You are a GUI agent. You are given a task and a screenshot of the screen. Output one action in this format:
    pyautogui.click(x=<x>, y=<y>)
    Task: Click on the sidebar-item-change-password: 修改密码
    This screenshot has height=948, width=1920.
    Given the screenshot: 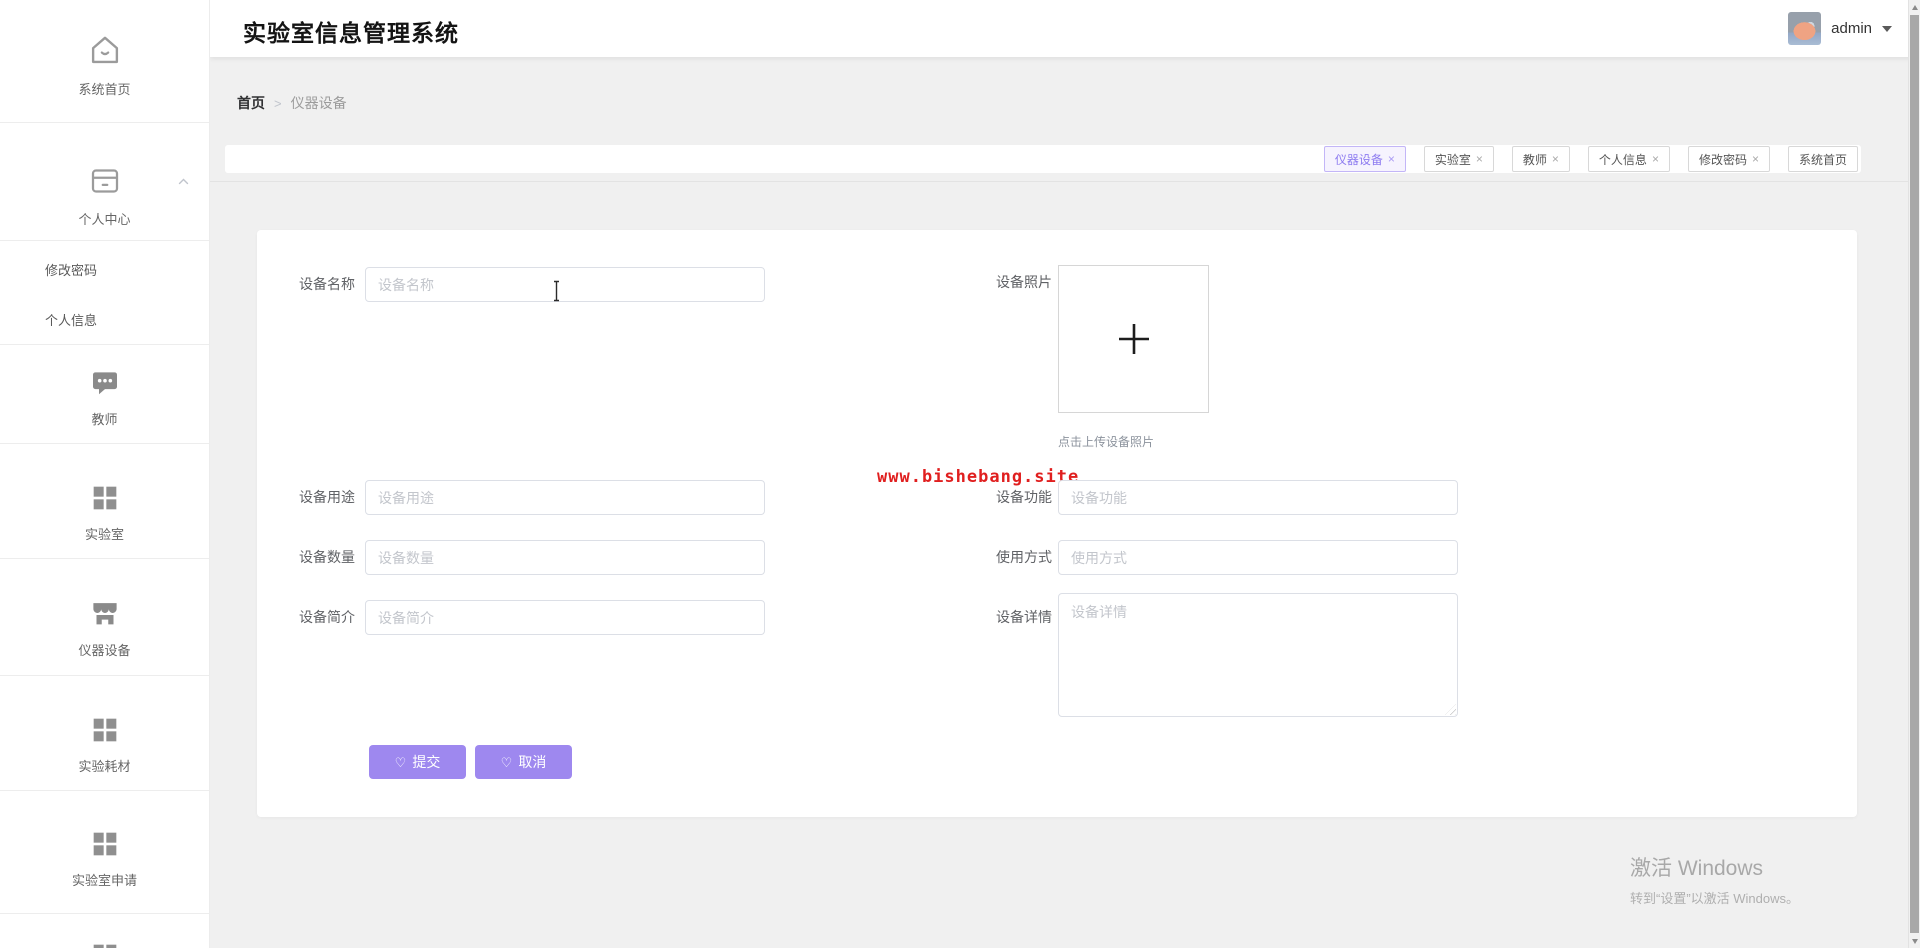 What is the action you would take?
    pyautogui.click(x=71, y=269)
    